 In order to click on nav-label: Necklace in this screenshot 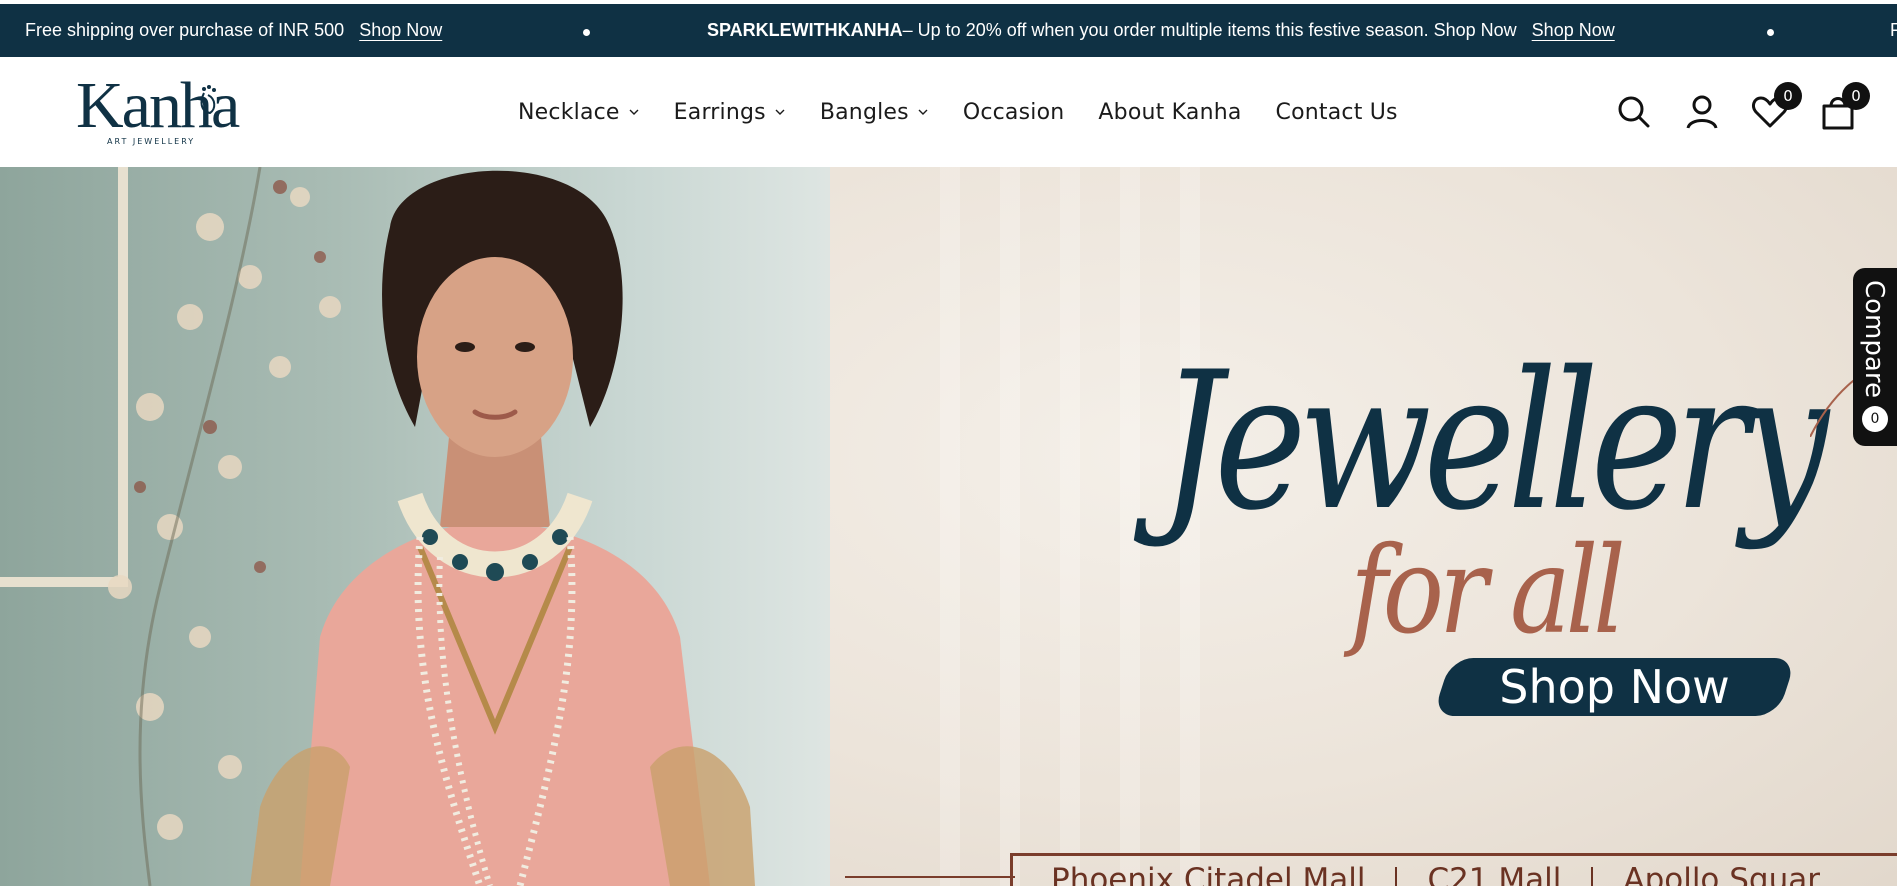, I will do `click(569, 112)`.